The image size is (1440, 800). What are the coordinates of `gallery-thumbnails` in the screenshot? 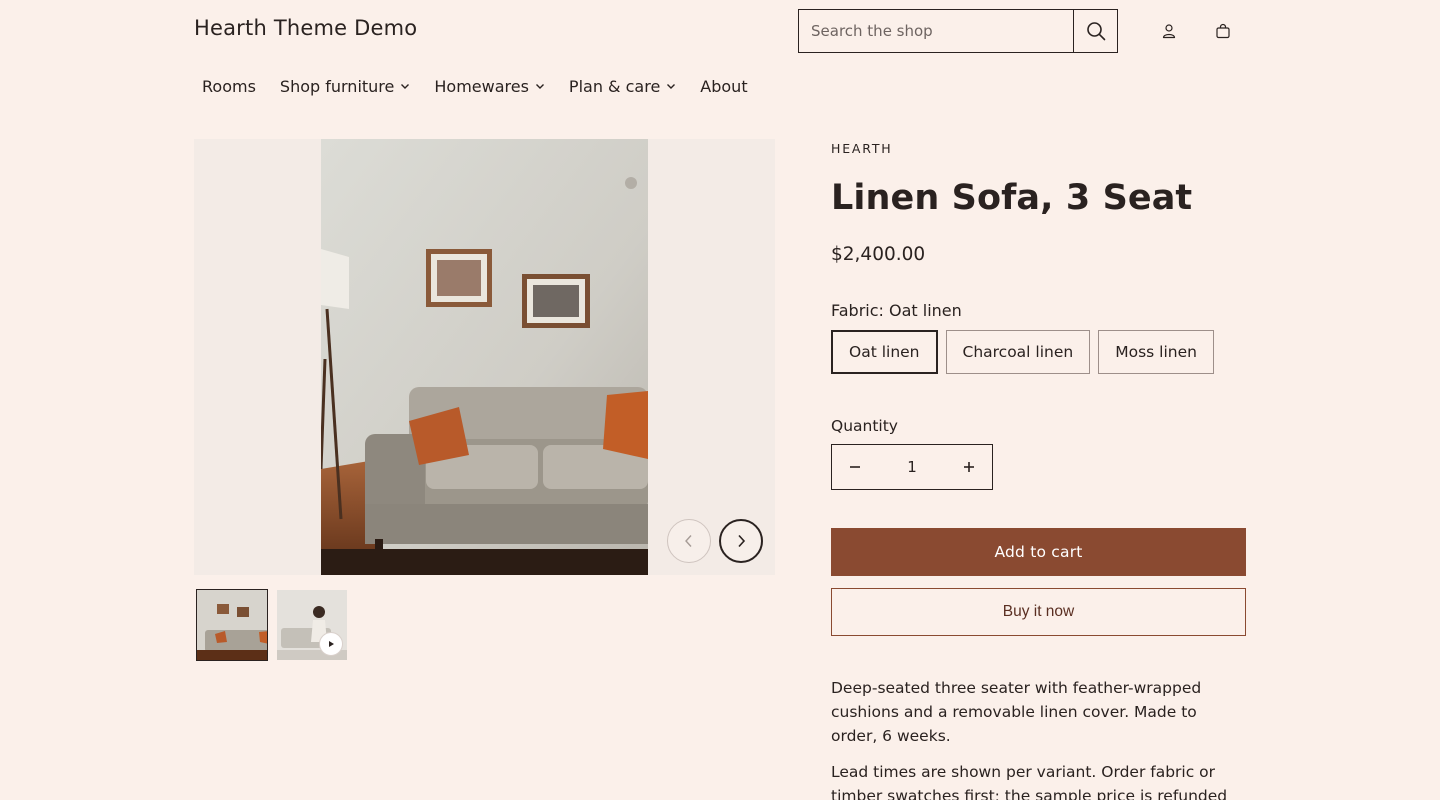 It's located at (271, 625).